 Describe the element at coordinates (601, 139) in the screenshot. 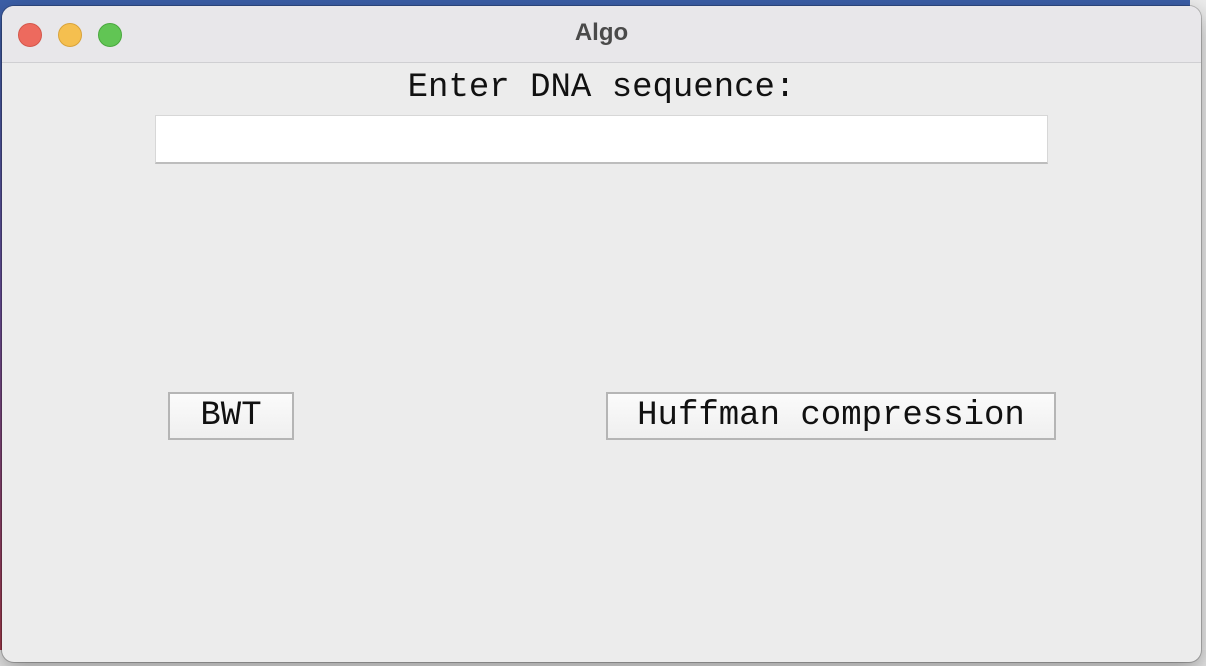

I see `dna-sequence-input` at that location.